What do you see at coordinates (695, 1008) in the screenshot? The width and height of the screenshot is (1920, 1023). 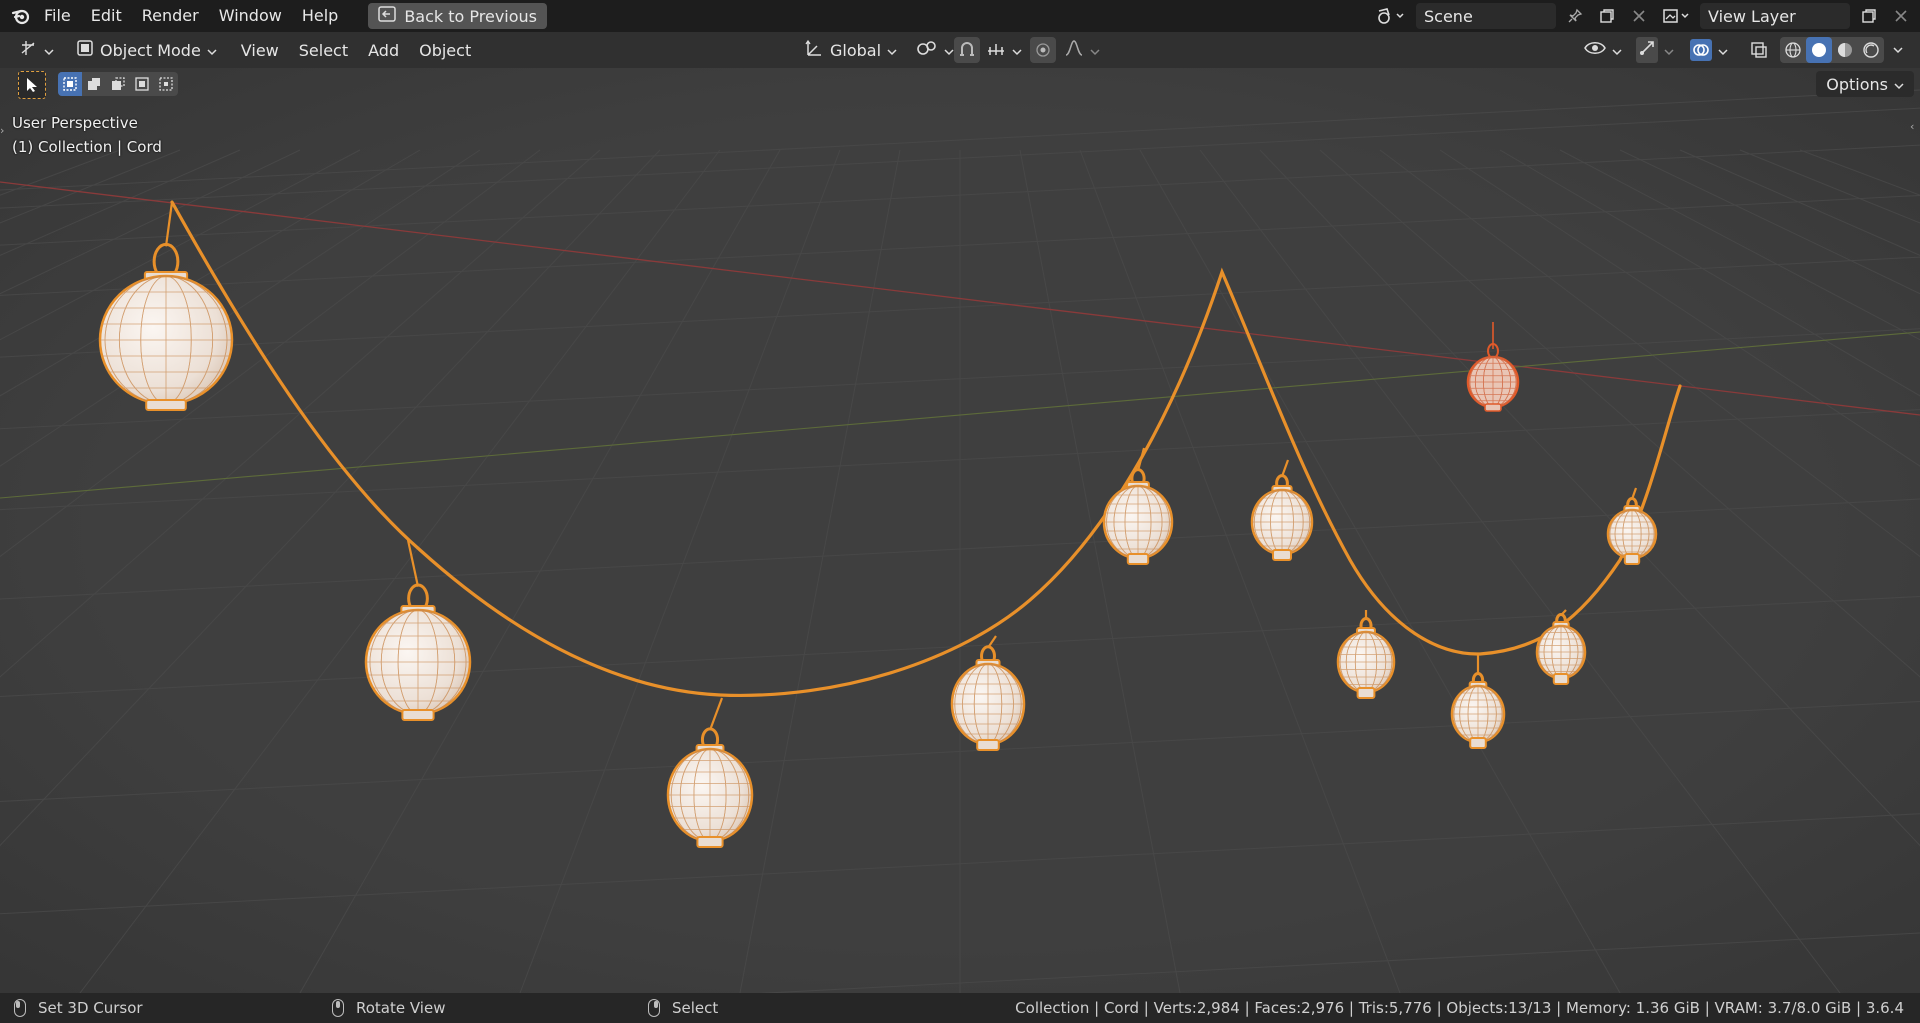 I see `hint-select-label: Select` at bounding box center [695, 1008].